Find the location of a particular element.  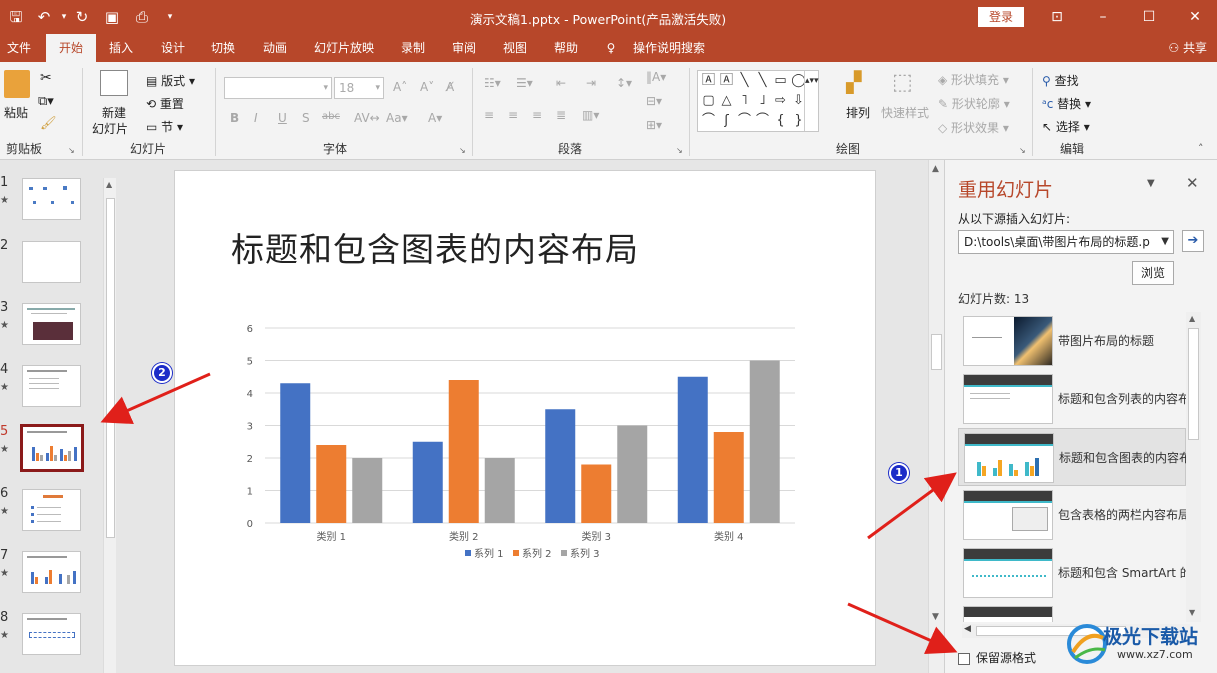

print-preview-icon: ⎙ is located at coordinates (142, 17).